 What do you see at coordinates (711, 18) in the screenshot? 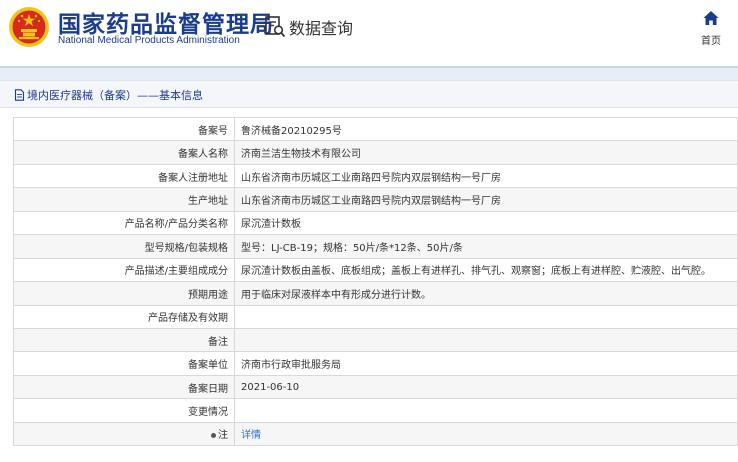
I see `home-icon` at bounding box center [711, 18].